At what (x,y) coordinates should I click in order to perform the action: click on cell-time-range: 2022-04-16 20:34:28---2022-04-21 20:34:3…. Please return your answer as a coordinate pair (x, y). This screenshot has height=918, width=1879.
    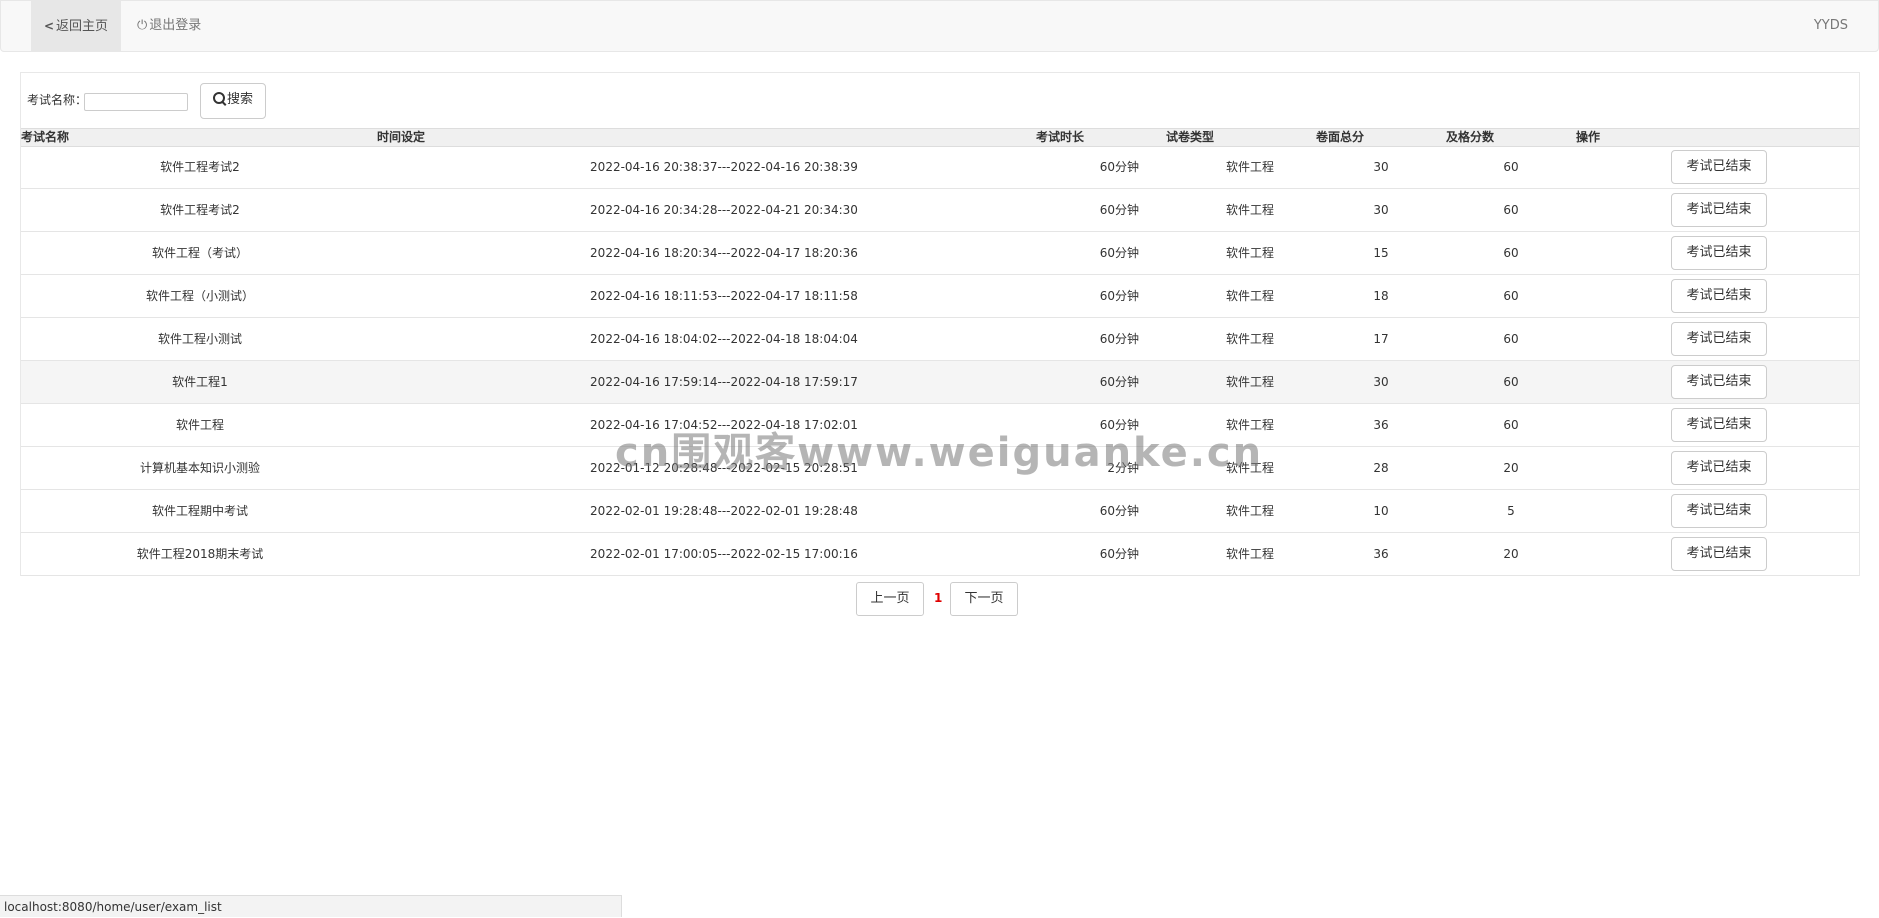
    Looking at the image, I should click on (724, 210).